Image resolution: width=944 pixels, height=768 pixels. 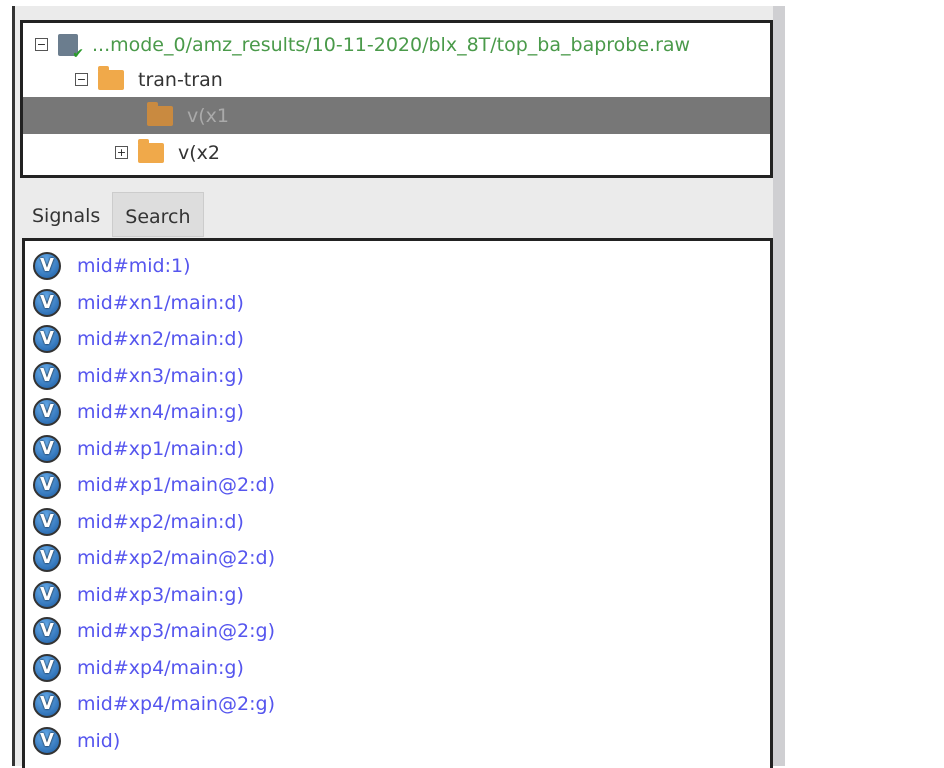 I want to click on tab-signals: Signals, so click(x=66, y=214).